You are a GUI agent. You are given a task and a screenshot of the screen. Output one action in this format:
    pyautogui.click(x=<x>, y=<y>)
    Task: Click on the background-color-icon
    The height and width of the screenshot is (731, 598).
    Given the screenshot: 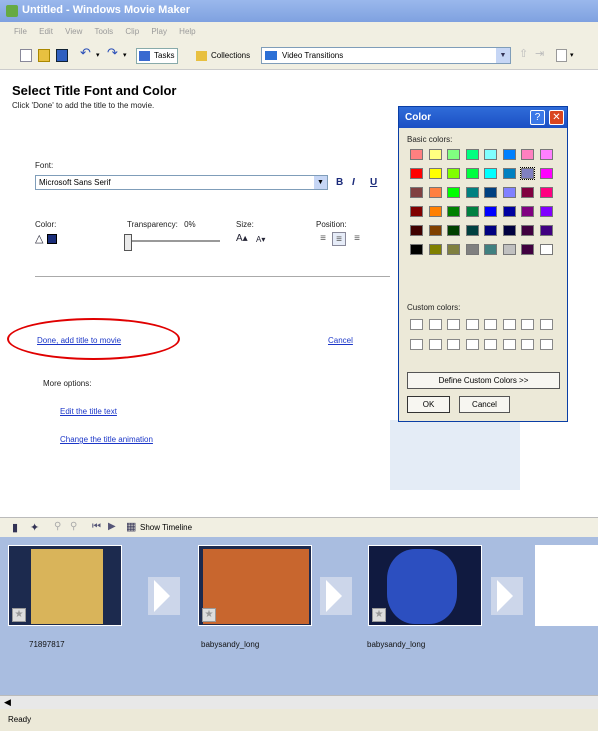 What is the action you would take?
    pyautogui.click(x=52, y=239)
    